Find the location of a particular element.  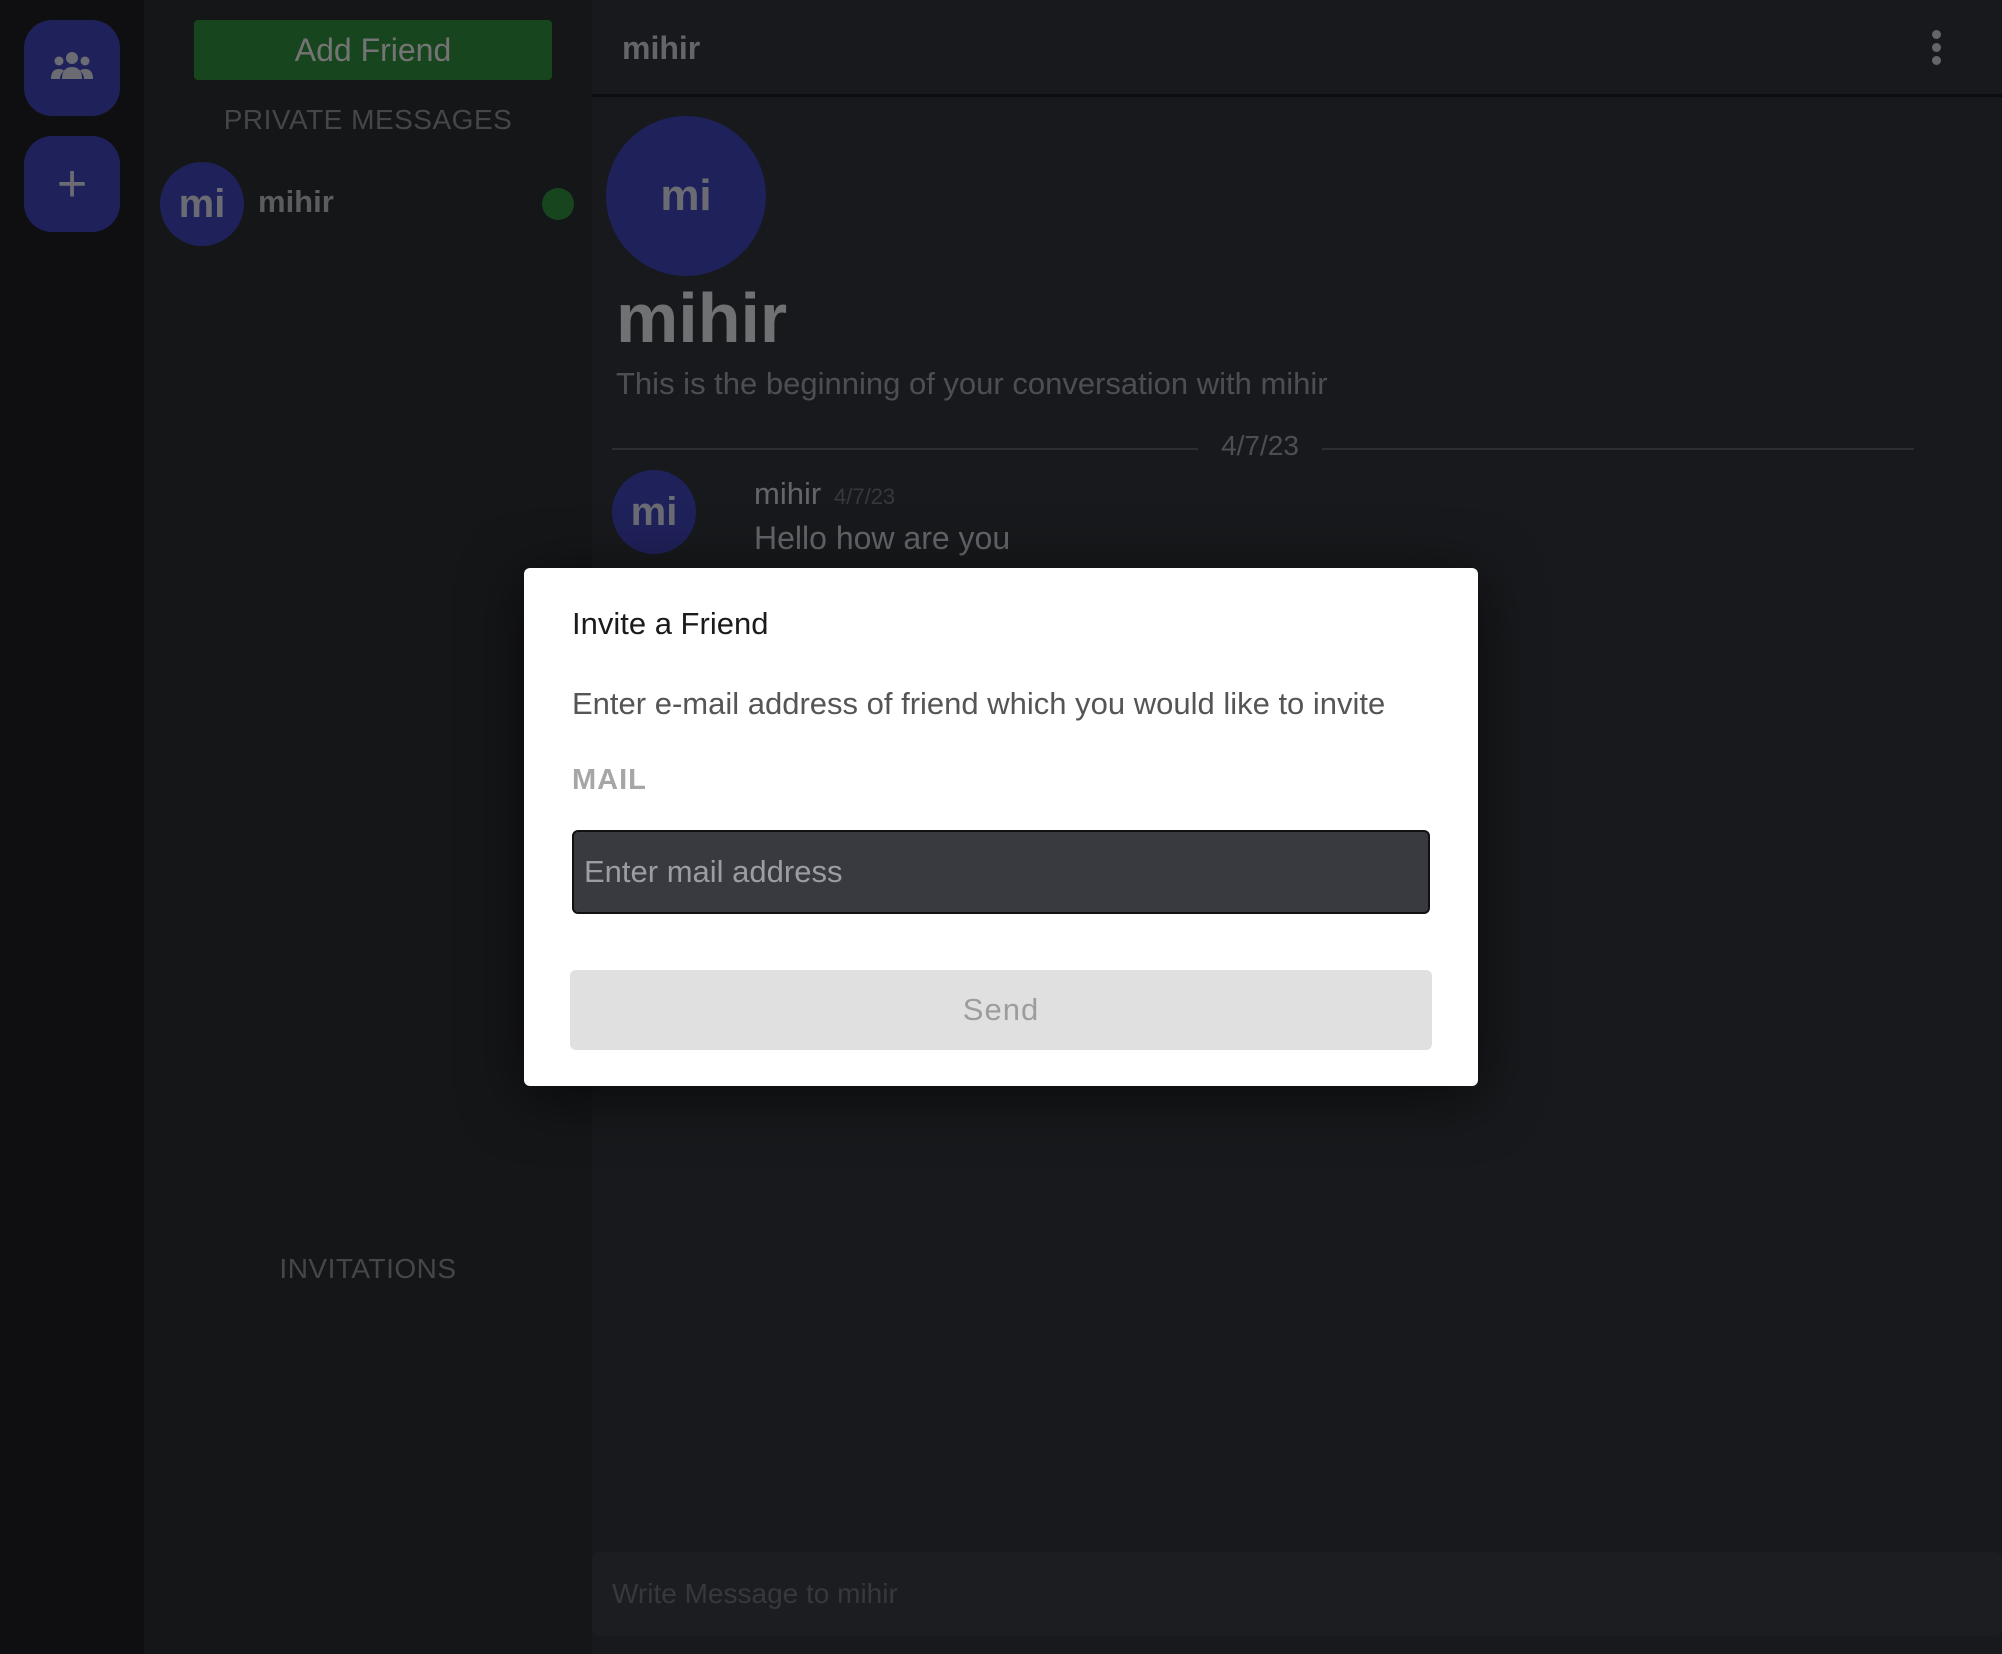

mail-input is located at coordinates (1001, 872).